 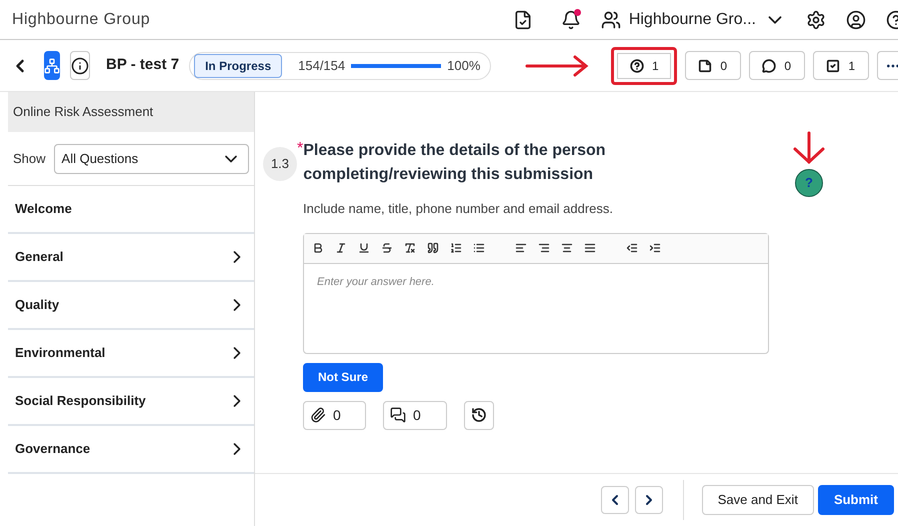 I want to click on section-item: Social Responsibility, so click(x=131, y=402).